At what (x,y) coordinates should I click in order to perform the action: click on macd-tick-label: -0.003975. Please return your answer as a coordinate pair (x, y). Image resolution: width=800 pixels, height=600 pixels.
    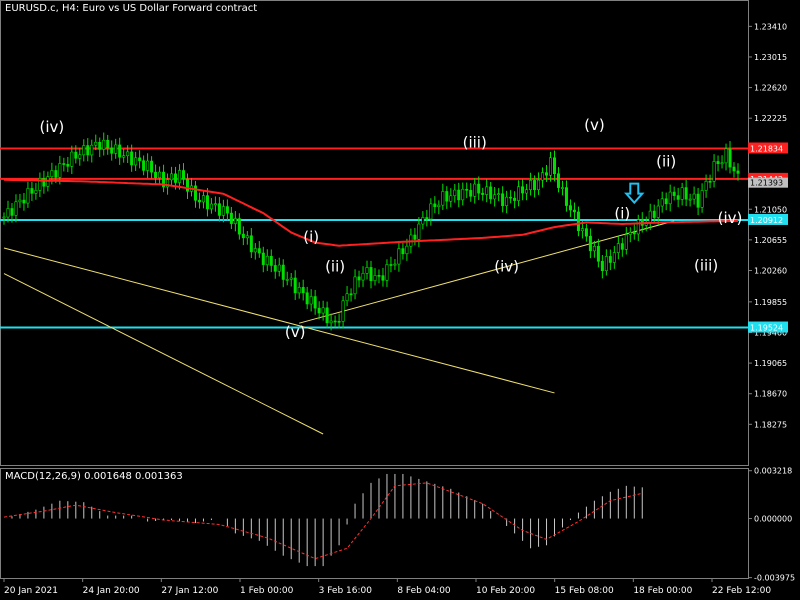
    Looking at the image, I should click on (774, 578).